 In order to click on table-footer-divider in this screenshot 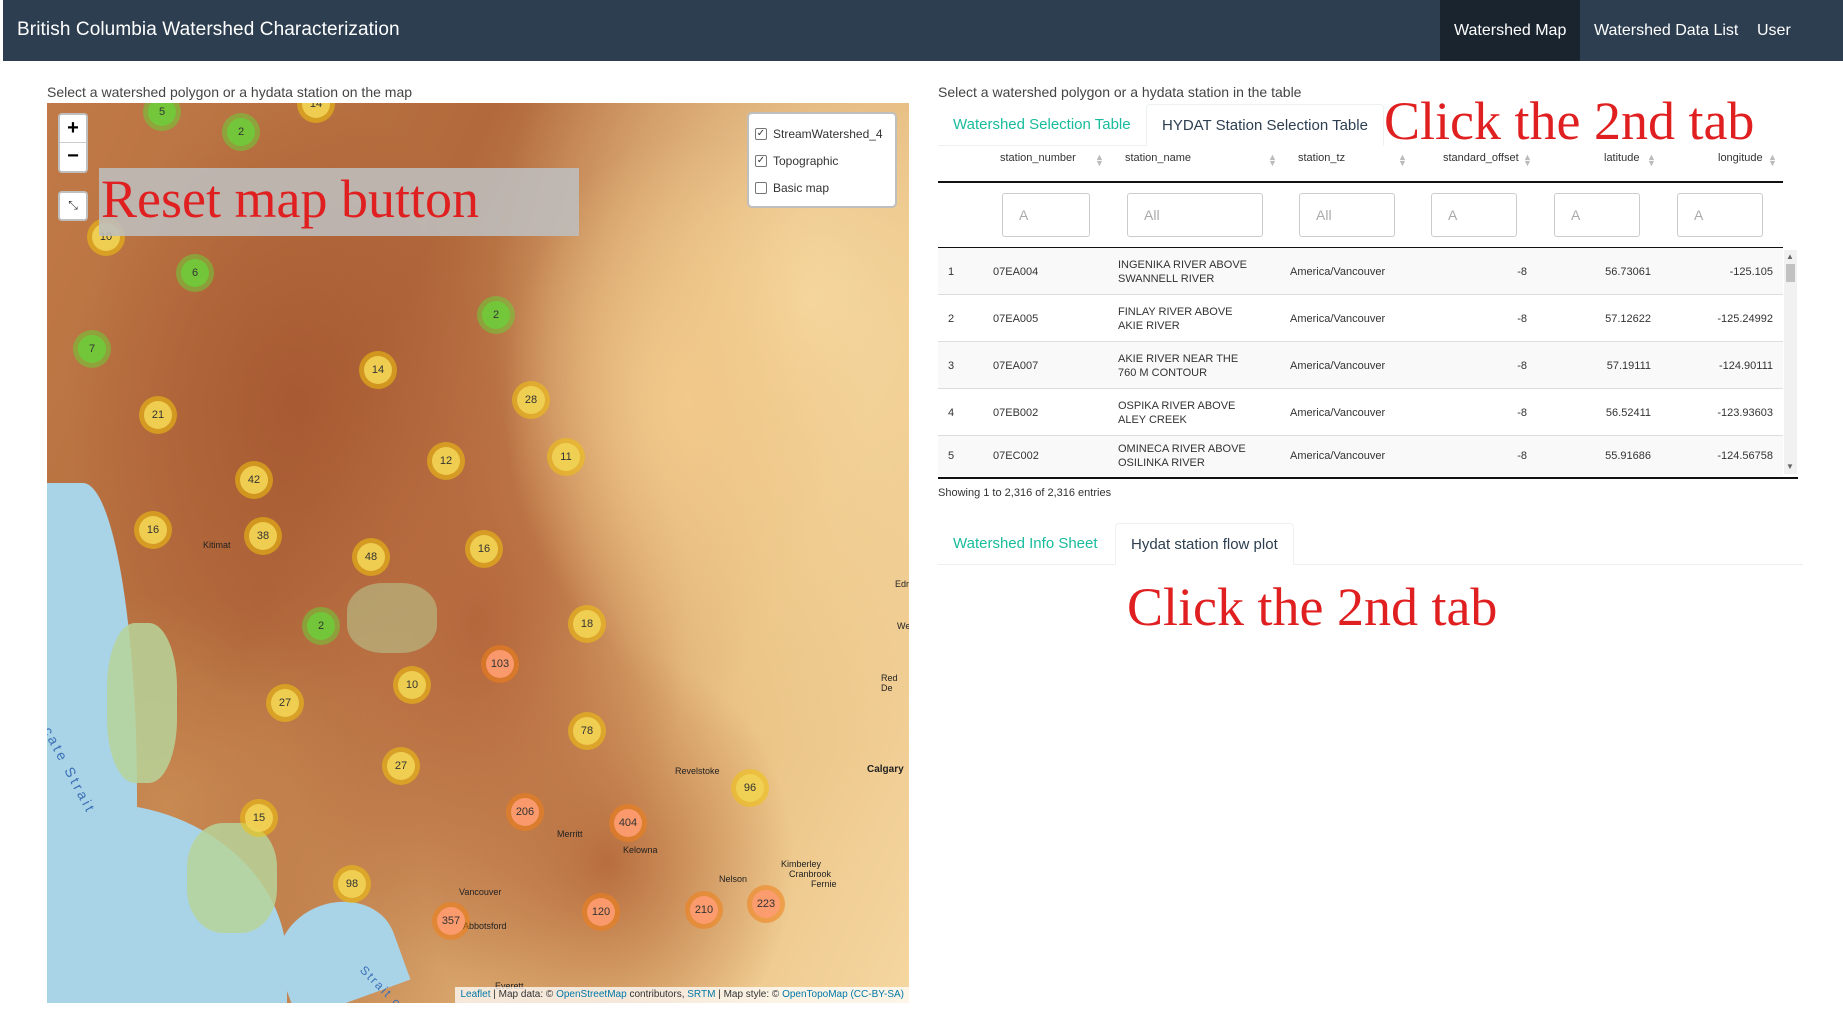, I will do `click(1368, 478)`.